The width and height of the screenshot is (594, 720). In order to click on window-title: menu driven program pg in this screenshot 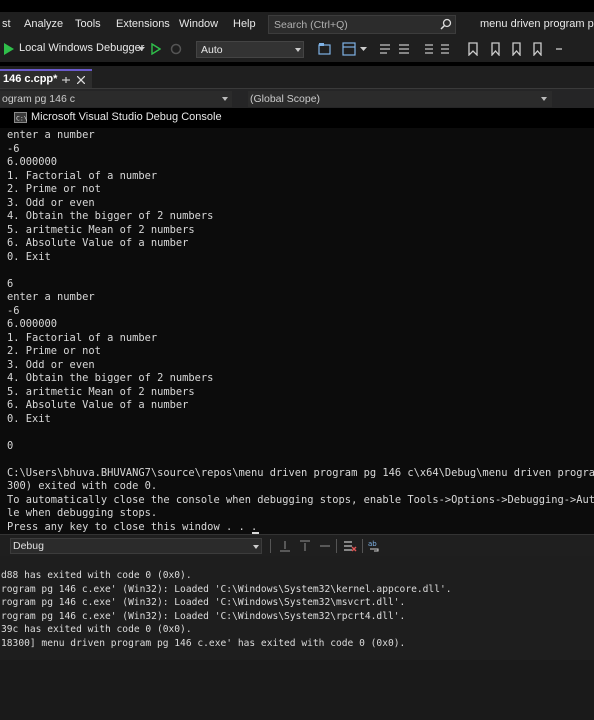, I will do `click(537, 24)`.